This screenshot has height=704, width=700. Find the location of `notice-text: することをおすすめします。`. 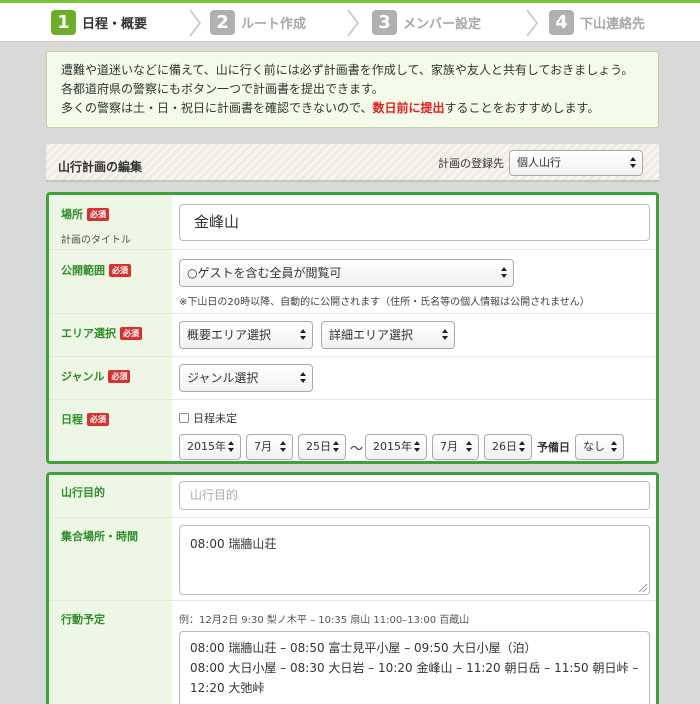

notice-text: することをおすすめします。 is located at coordinates (522, 108).